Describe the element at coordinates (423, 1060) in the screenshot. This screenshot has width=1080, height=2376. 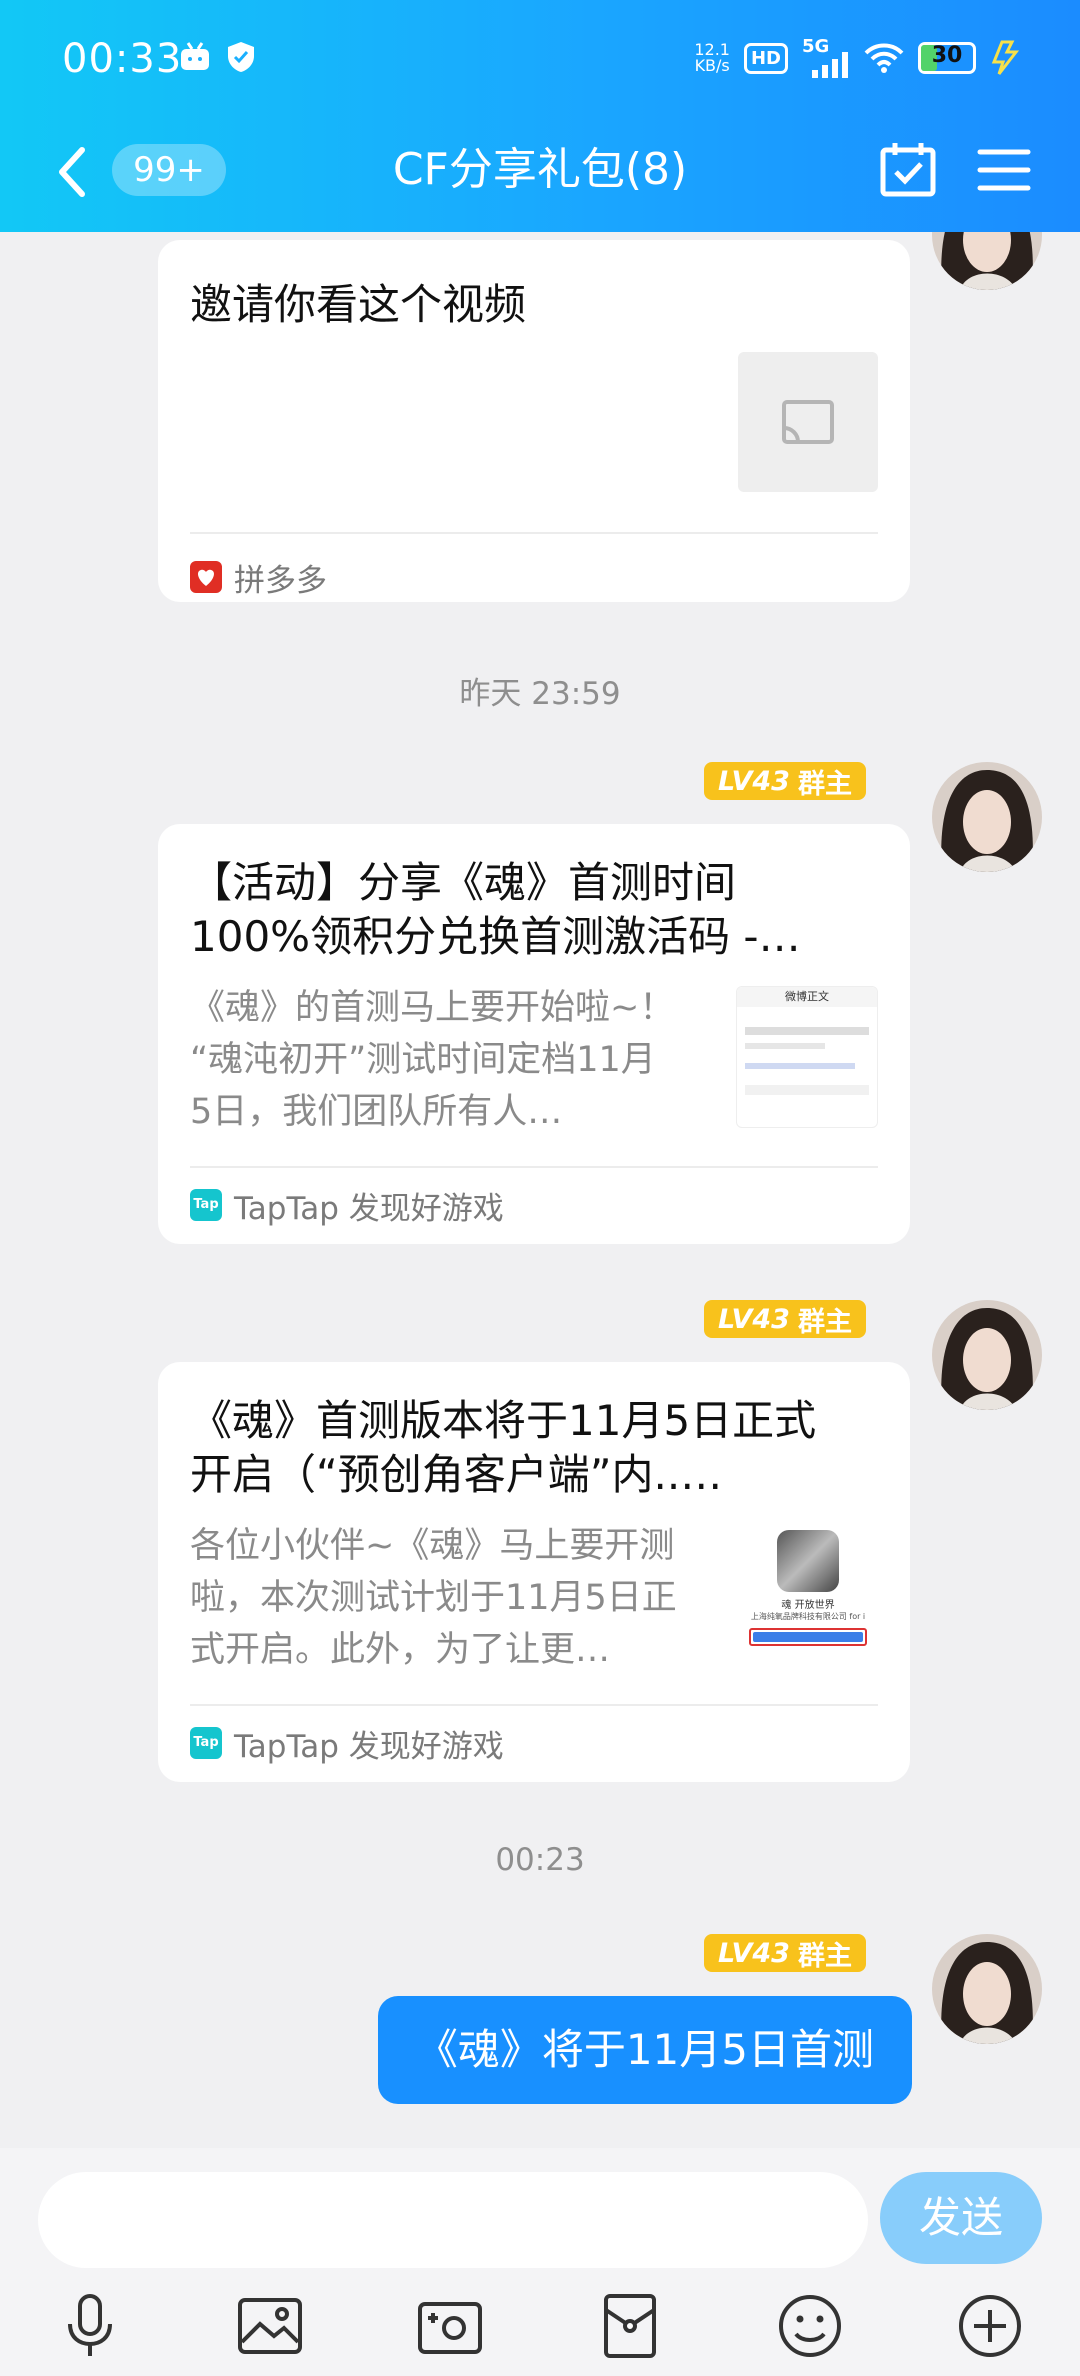
I see `card-desc-line: “魂沌初开”测试时间定档11月` at that location.